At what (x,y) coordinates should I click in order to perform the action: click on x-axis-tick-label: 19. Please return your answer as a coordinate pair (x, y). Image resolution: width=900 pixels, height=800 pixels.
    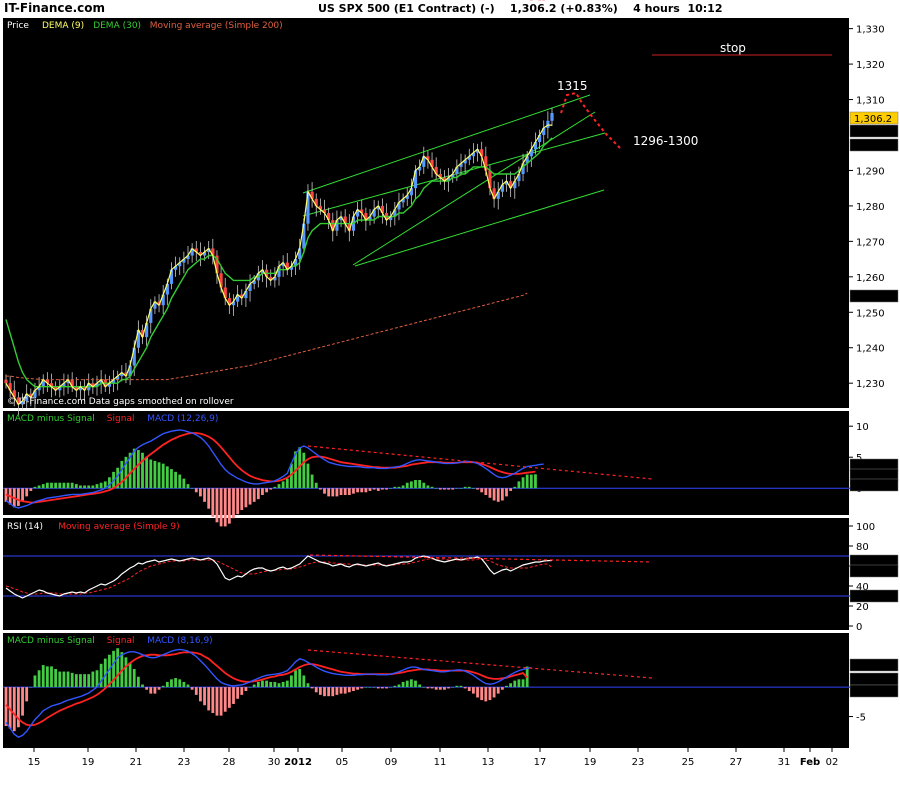
    Looking at the image, I should click on (590, 762).